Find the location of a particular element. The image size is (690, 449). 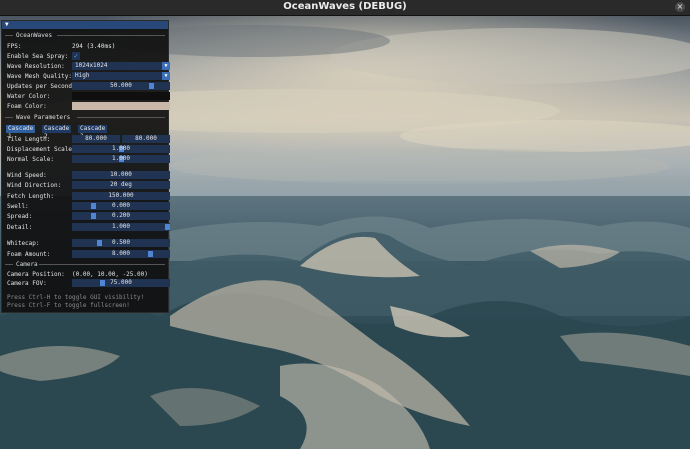

mesh-quality-label: Wave Mesh Quality: is located at coordinates (40, 76).